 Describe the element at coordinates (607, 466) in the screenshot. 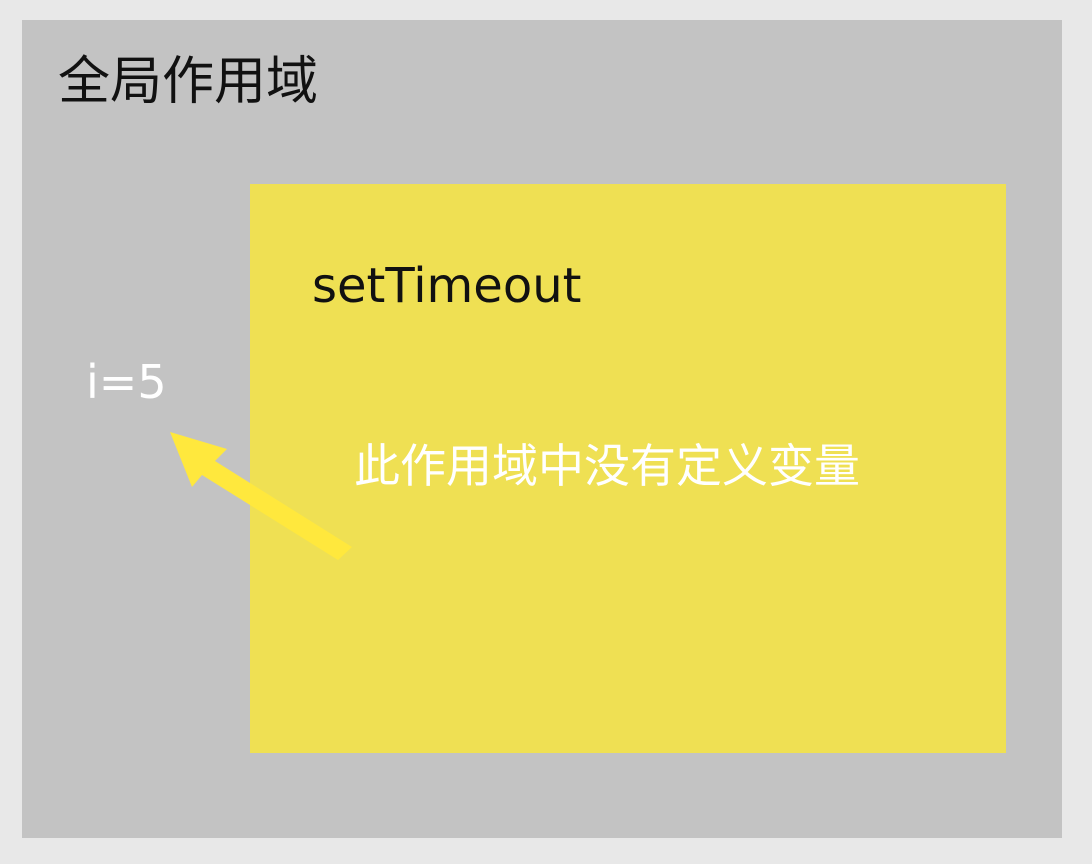

I see `scope-note: 此作用域中没有定义变量` at that location.